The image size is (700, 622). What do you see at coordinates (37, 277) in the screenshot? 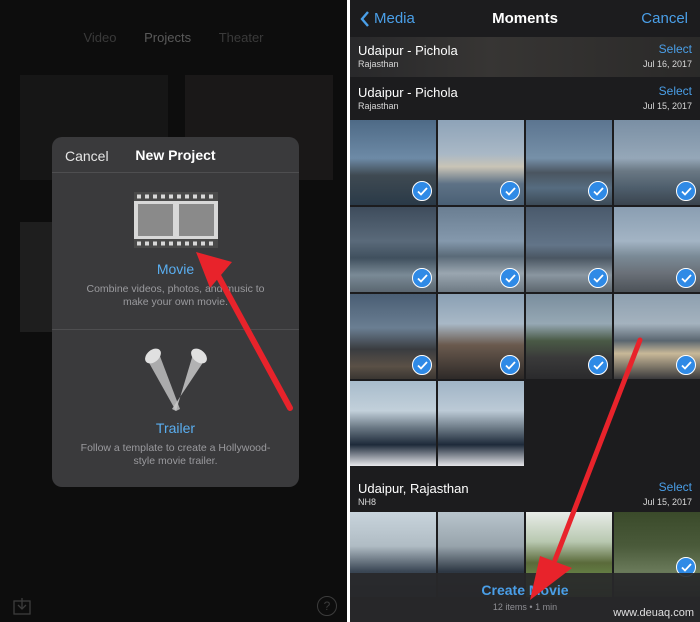
I see `background-project-thumb` at bounding box center [37, 277].